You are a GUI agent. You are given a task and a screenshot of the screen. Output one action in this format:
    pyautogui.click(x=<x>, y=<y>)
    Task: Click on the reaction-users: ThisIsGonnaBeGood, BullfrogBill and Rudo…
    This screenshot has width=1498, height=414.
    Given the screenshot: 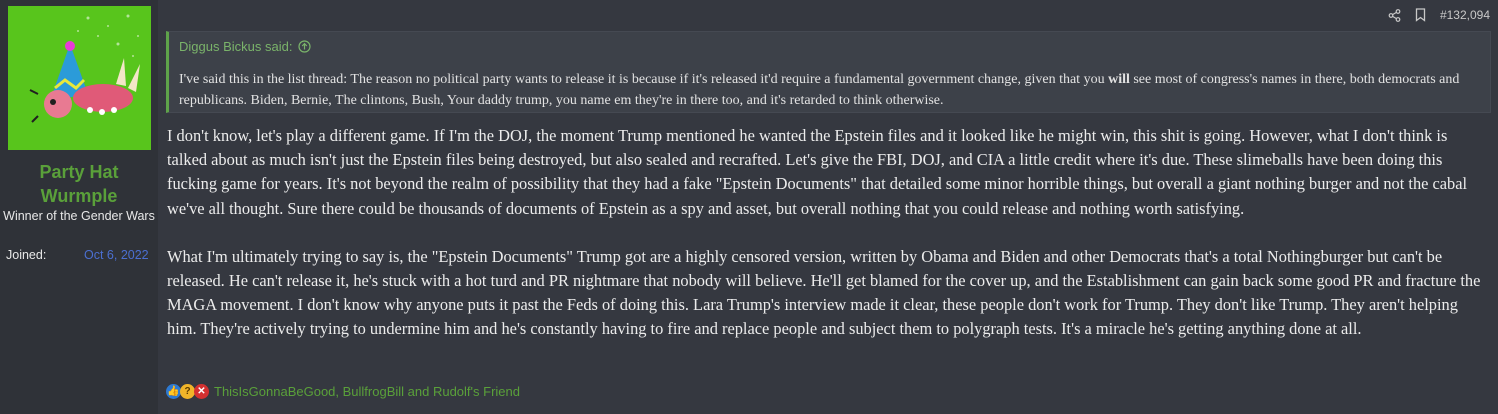 What is the action you would take?
    pyautogui.click(x=367, y=391)
    